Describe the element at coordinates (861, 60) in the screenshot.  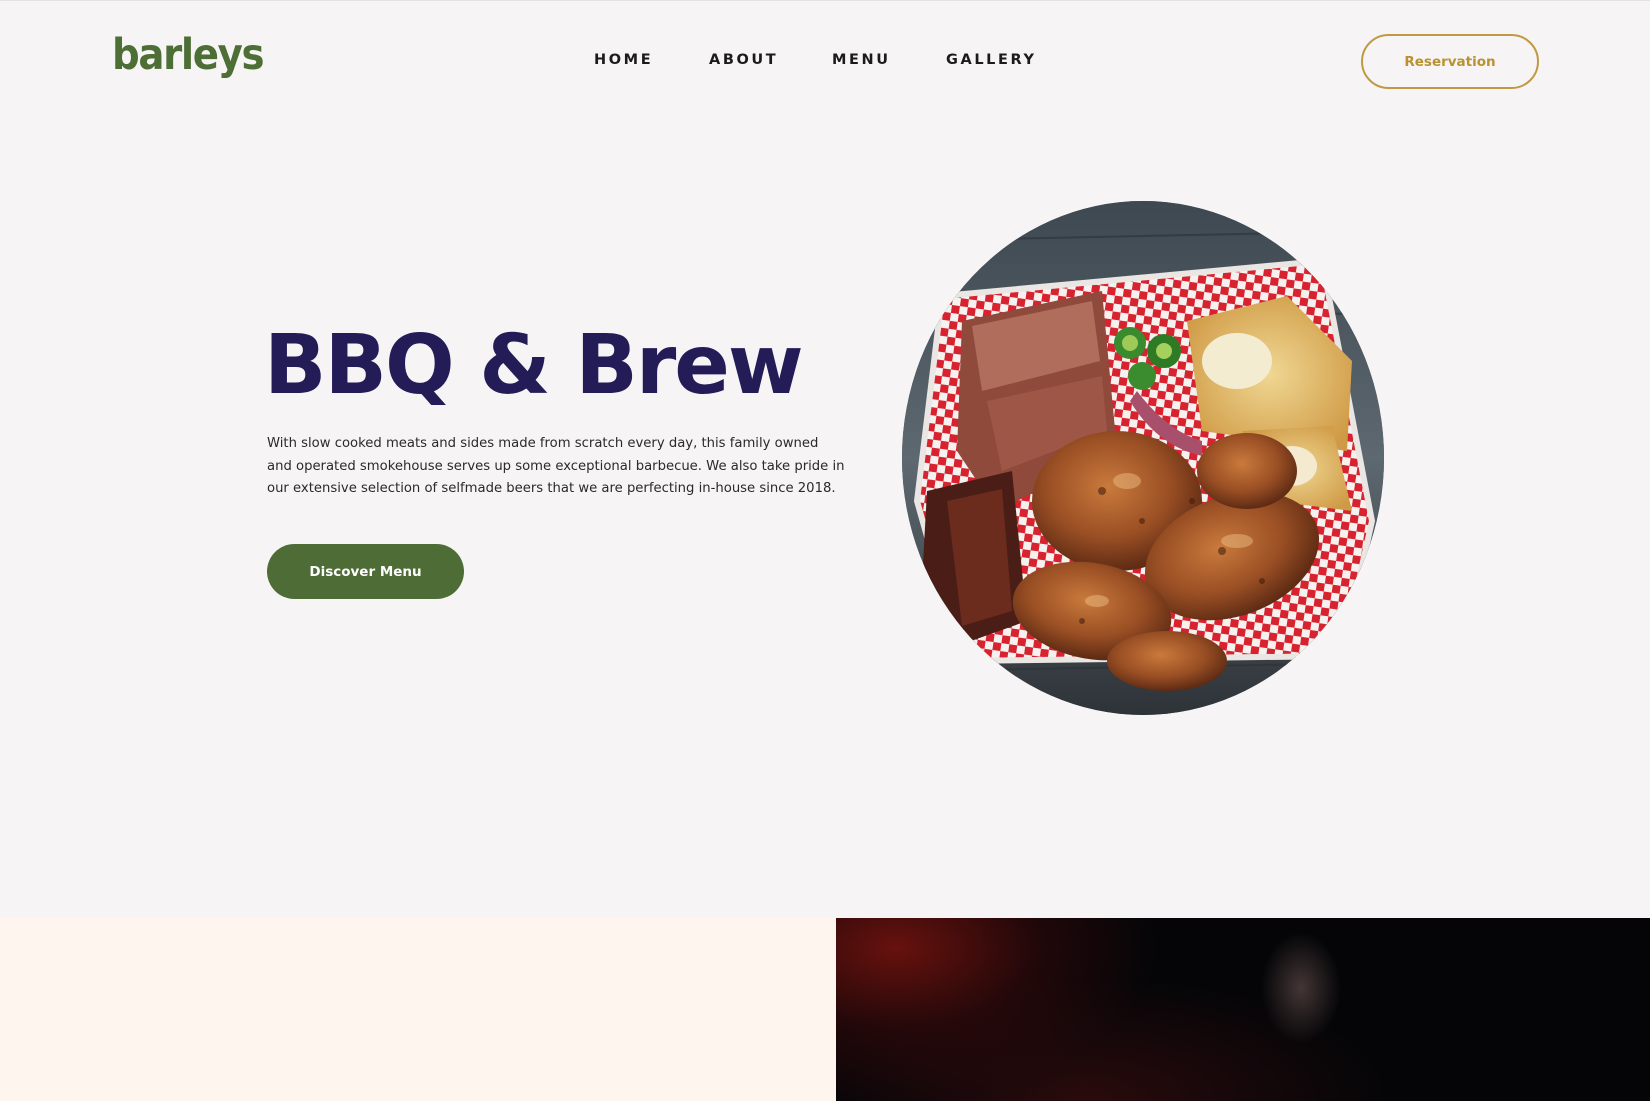
I see `nav-item-menu: MENU` at that location.